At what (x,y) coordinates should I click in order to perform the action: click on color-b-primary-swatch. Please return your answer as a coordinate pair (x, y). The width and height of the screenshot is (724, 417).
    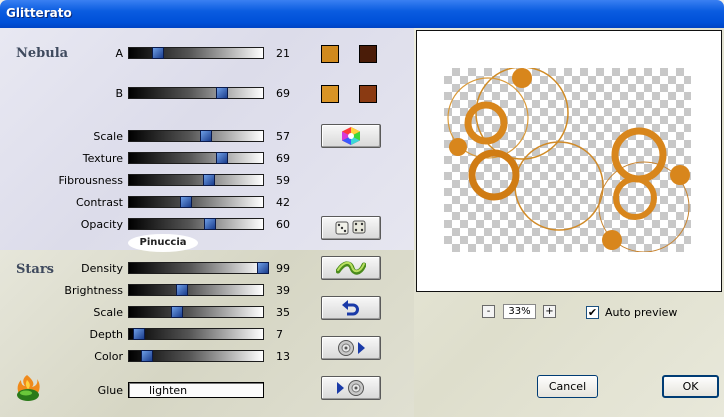
    Looking at the image, I should click on (330, 94).